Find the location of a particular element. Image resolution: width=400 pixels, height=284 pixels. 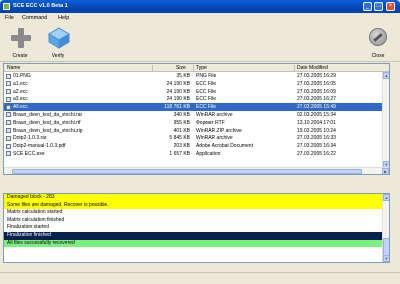

minimize-button: _ is located at coordinates (367, 6).